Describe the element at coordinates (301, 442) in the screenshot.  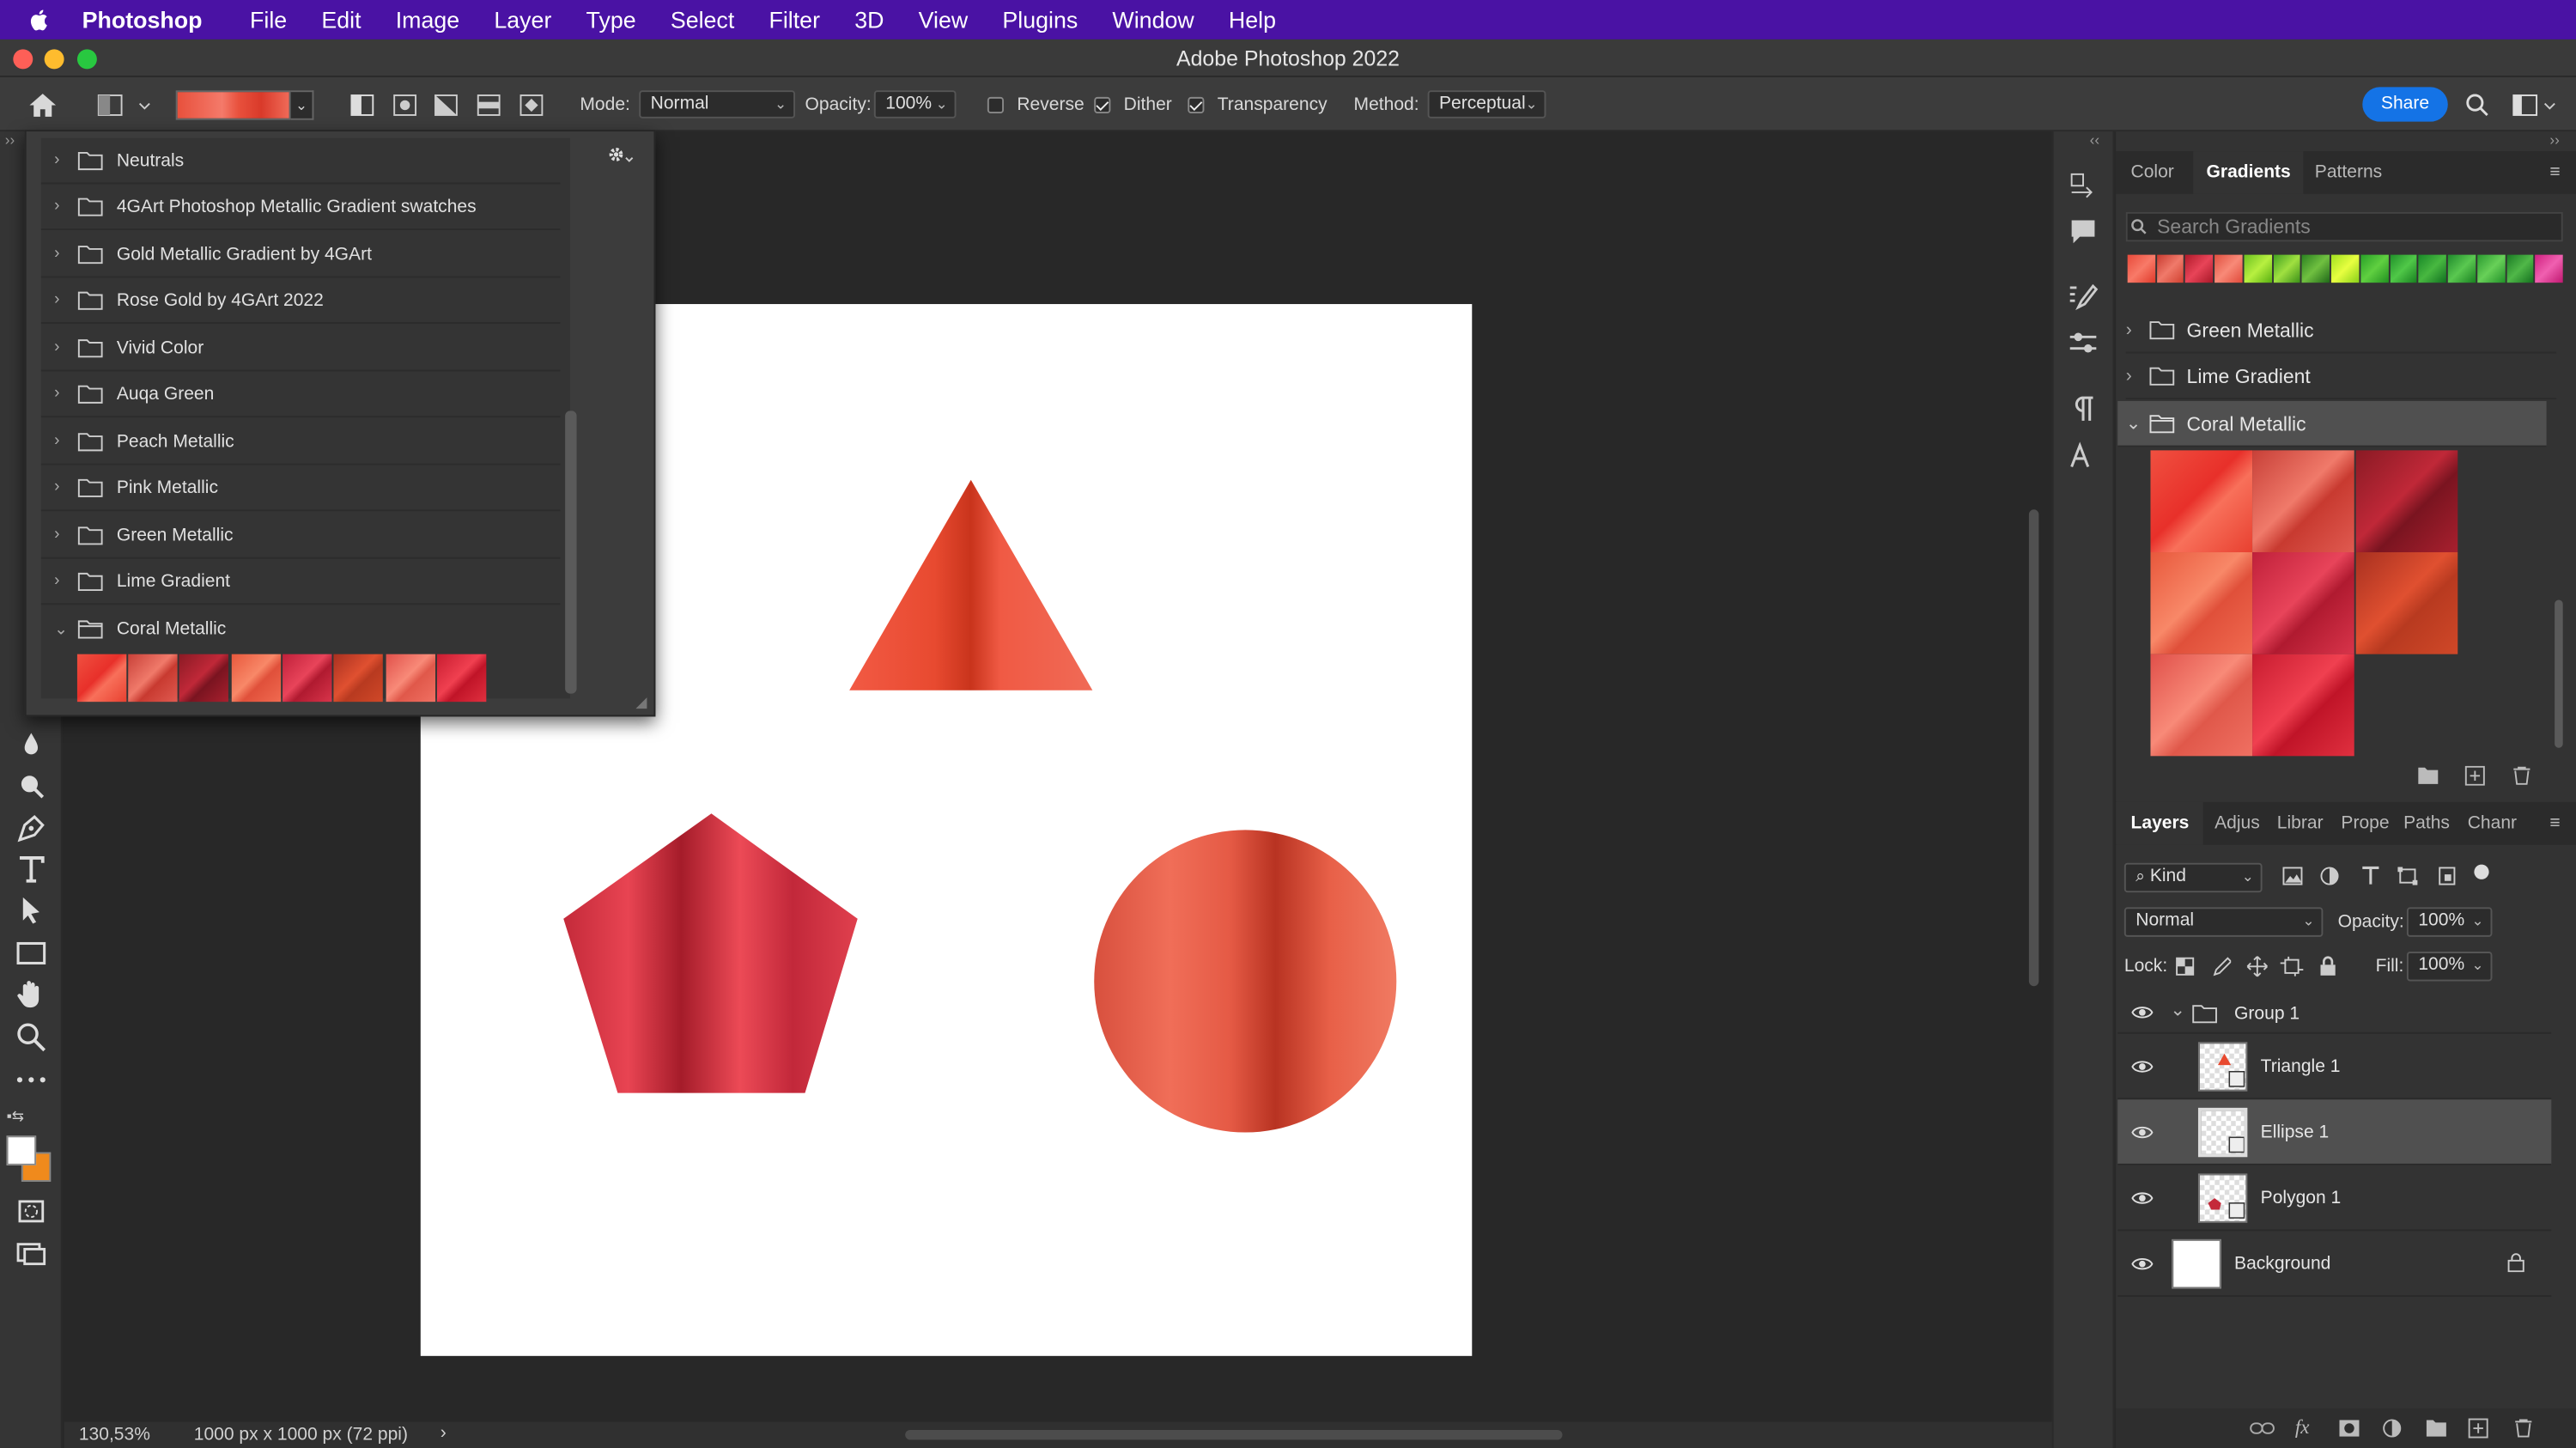
I see `preset-folder: › Peach Metallic` at that location.